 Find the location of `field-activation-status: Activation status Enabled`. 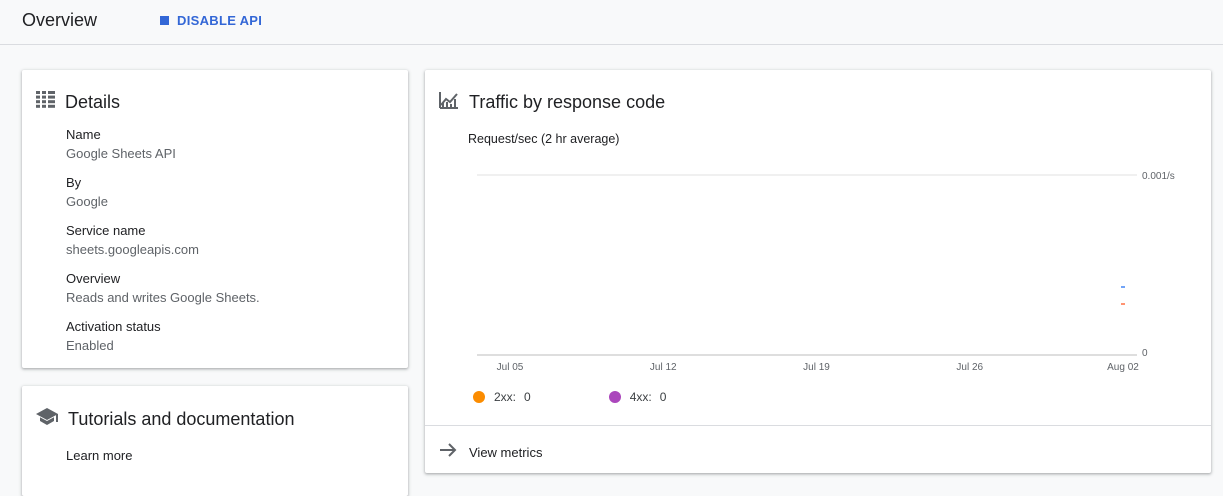

field-activation-status: Activation status Enabled is located at coordinates (163, 337).